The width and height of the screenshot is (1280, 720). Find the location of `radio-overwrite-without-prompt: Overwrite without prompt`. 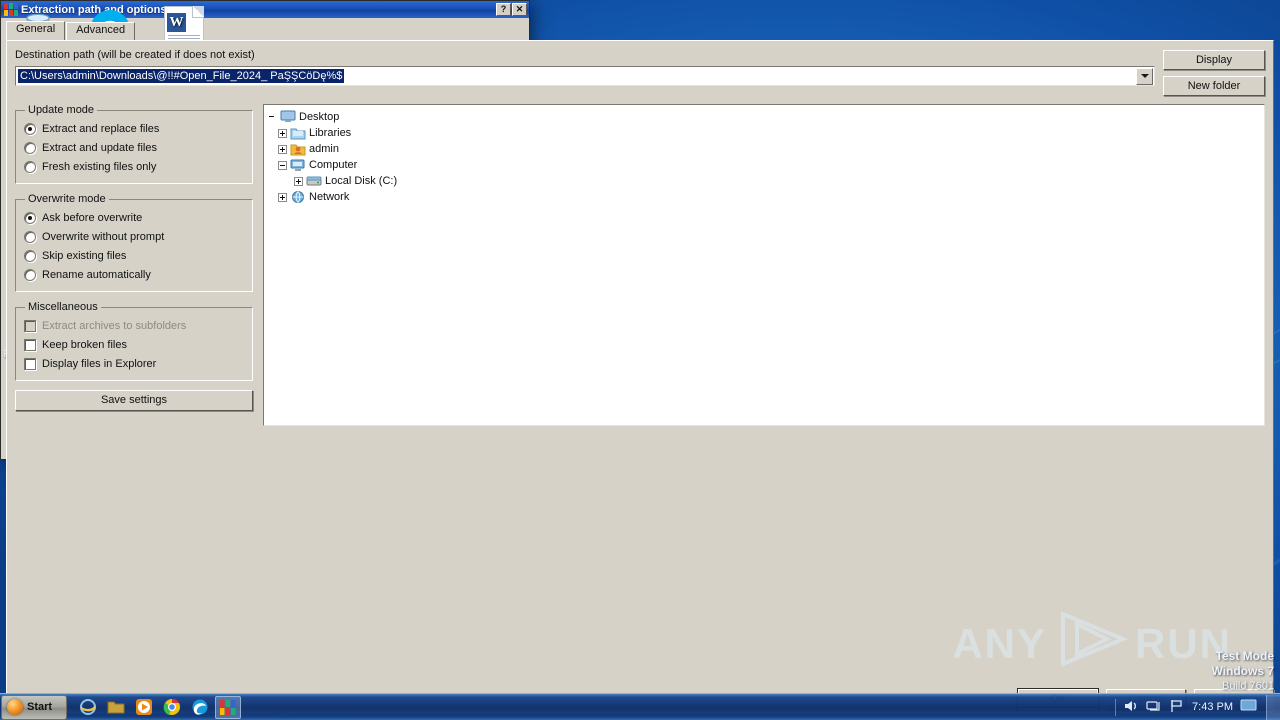

radio-overwrite-without-prompt: Overwrite without prompt is located at coordinates (134, 236).